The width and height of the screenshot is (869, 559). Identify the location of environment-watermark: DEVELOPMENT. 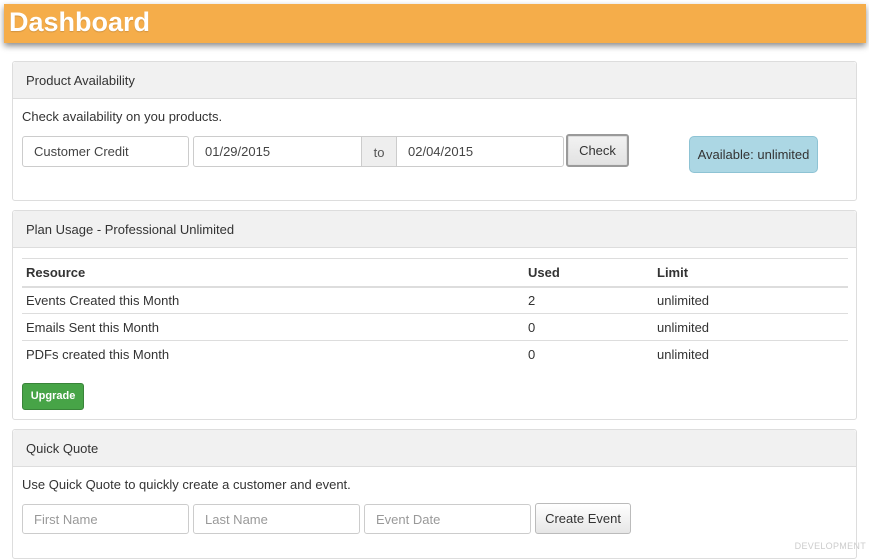
(830, 546).